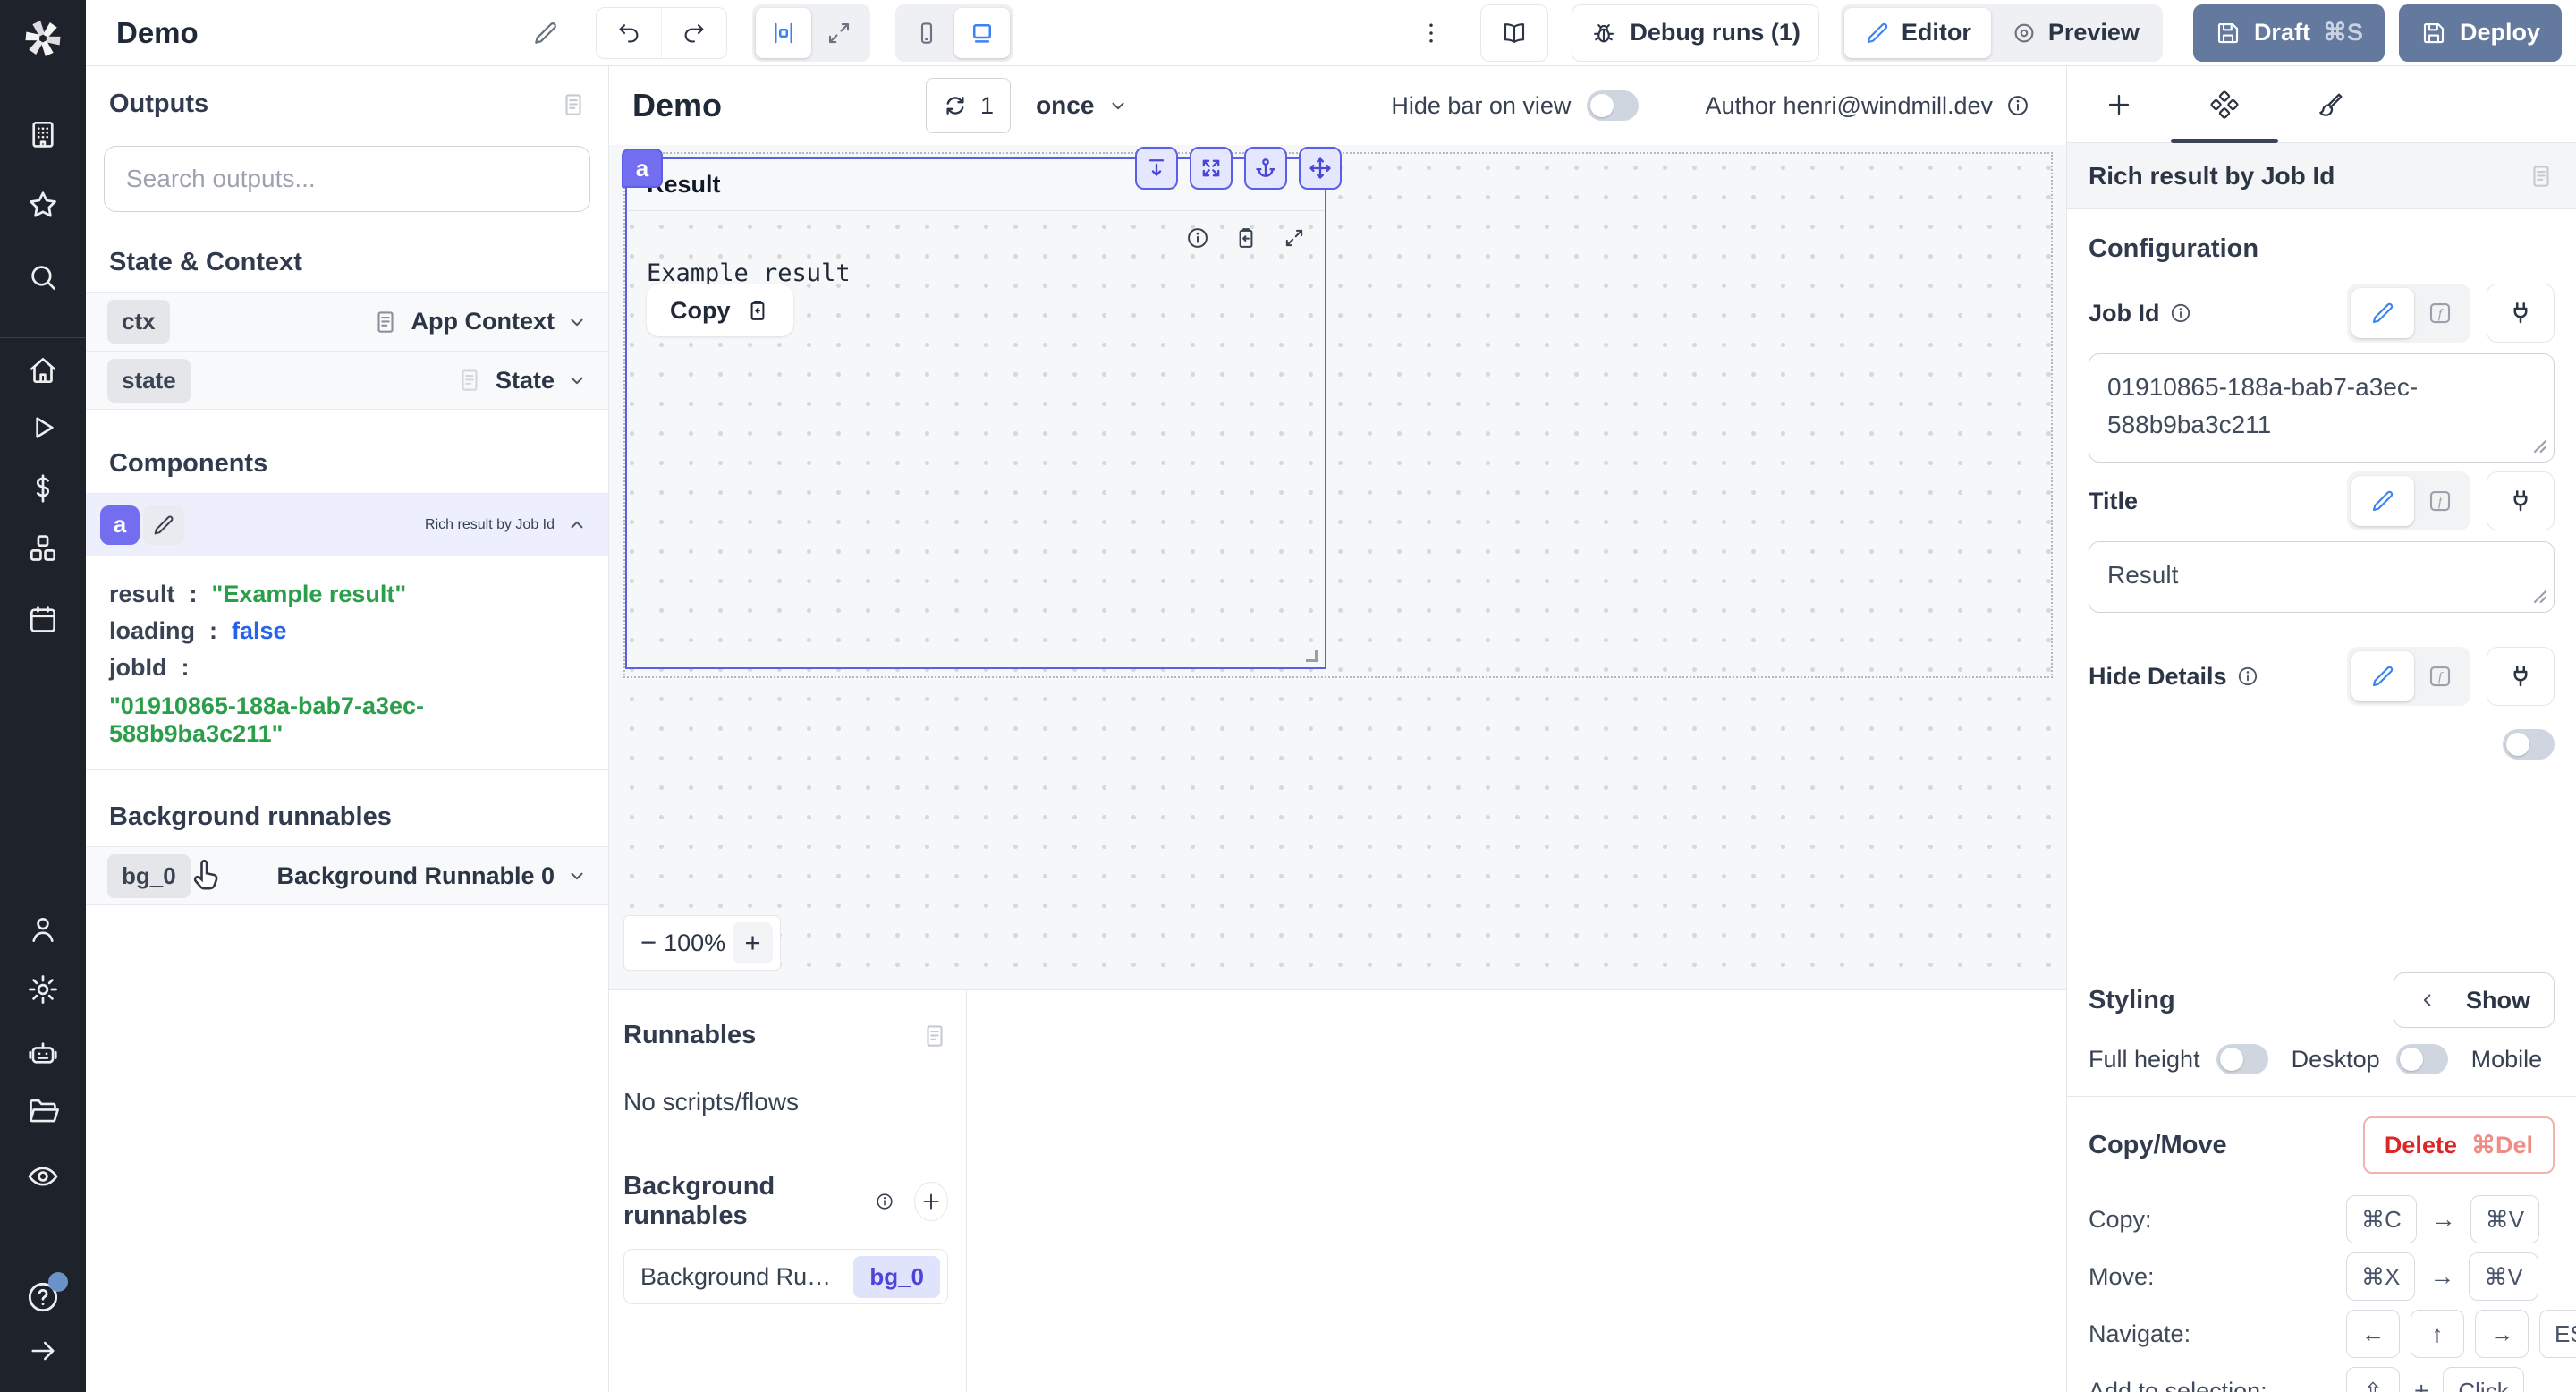 The image size is (2576, 1392). What do you see at coordinates (975, 413) in the screenshot?
I see `selected-result-component: Result Example result Copy` at bounding box center [975, 413].